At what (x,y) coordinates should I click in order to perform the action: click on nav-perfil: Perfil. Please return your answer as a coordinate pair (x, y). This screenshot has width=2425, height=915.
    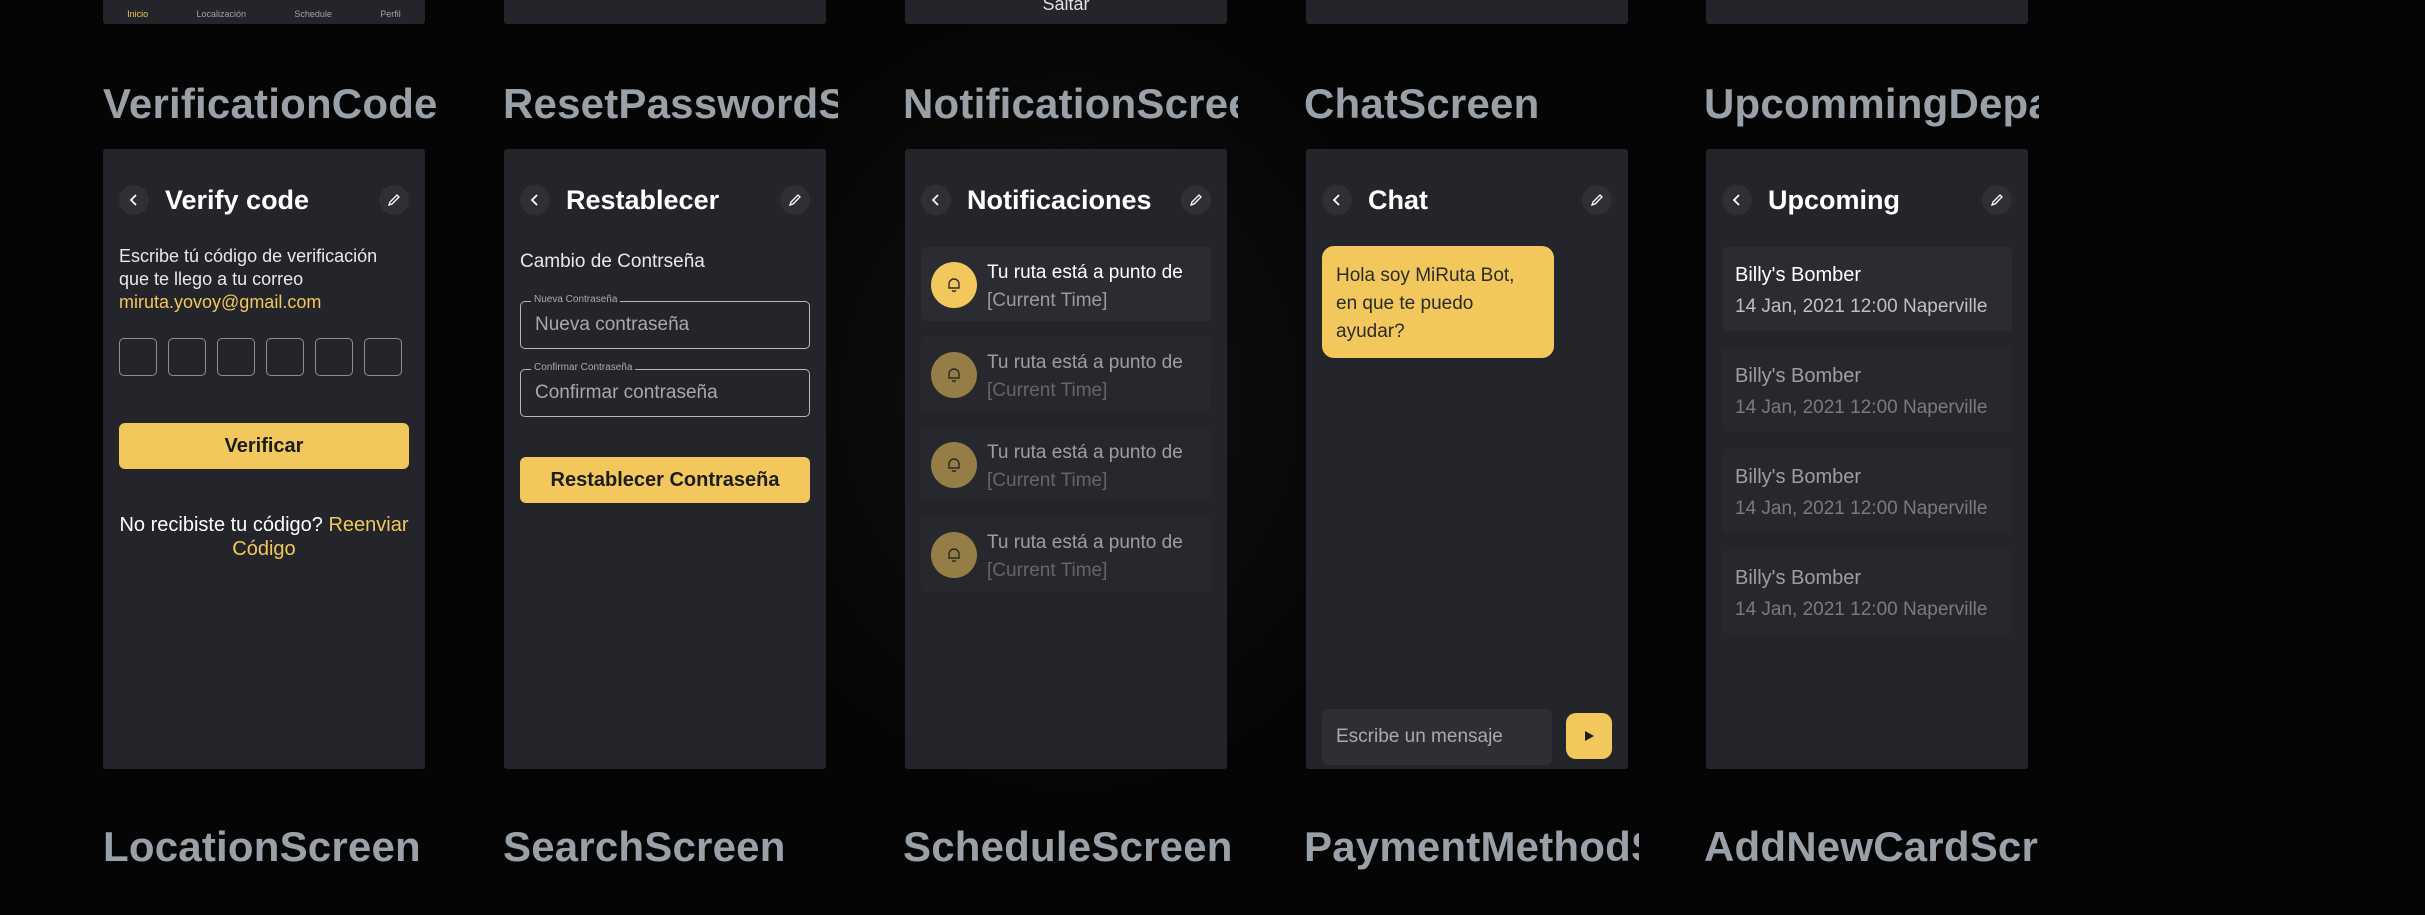
    Looking at the image, I should click on (390, 14).